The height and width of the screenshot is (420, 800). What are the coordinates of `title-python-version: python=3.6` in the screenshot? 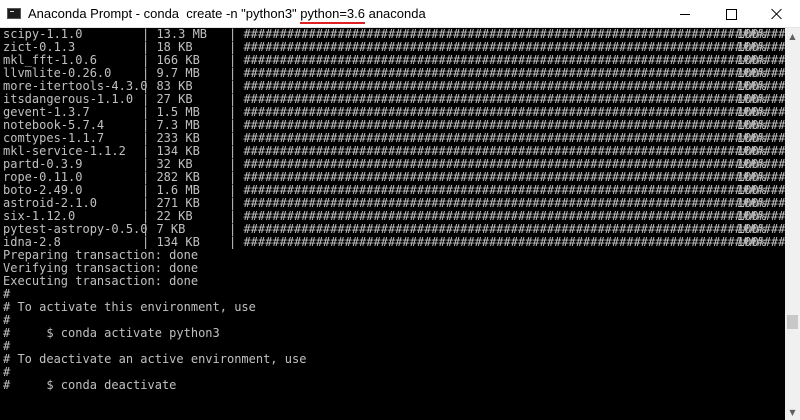 It's located at (332, 13).